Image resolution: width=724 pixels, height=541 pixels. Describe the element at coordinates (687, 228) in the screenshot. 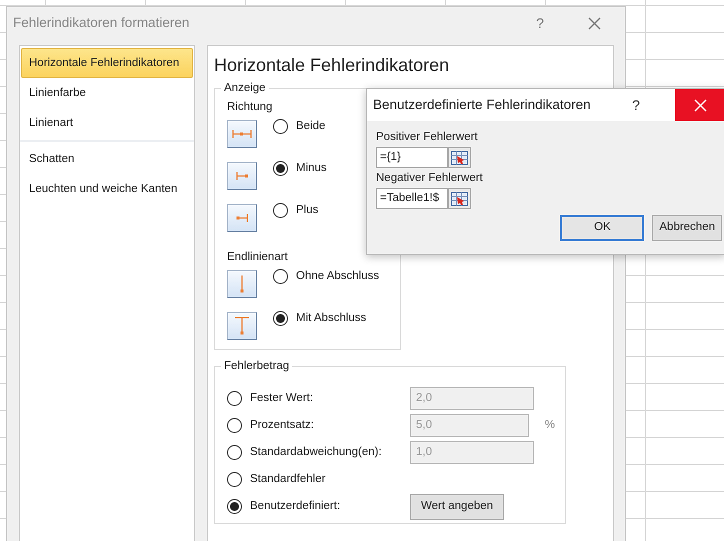

I see `dialog-button: Abbrechen` at that location.